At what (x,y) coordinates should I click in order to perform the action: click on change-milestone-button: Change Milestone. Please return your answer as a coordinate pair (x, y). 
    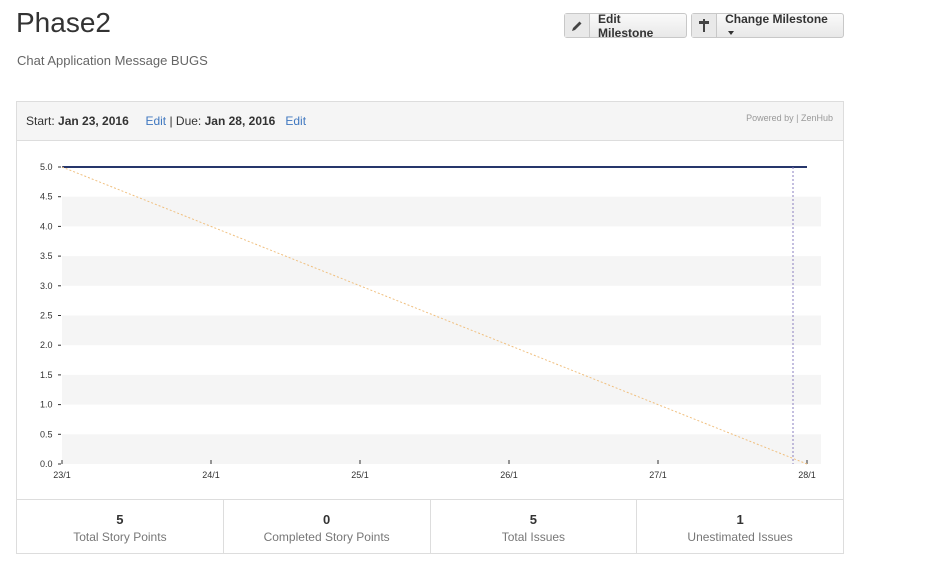
    Looking at the image, I should click on (767, 24).